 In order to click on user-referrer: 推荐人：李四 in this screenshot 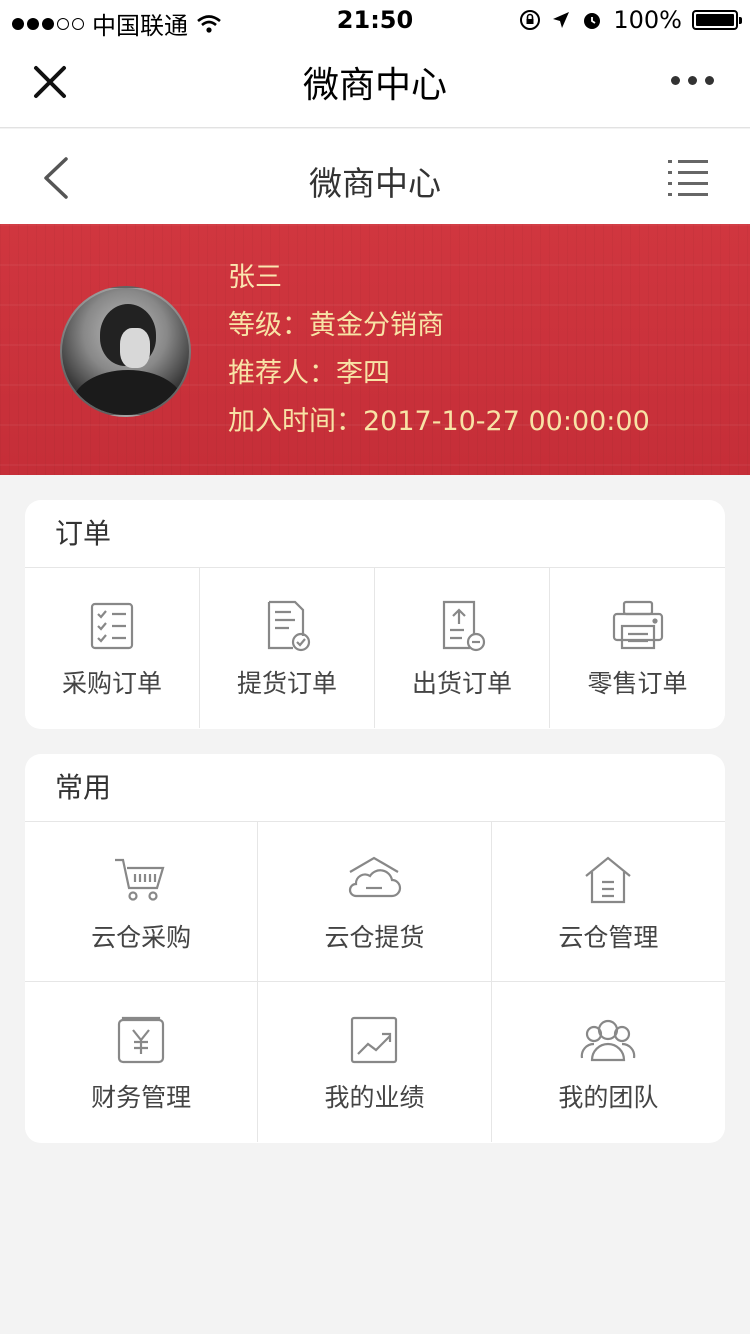, I will do `click(309, 373)`.